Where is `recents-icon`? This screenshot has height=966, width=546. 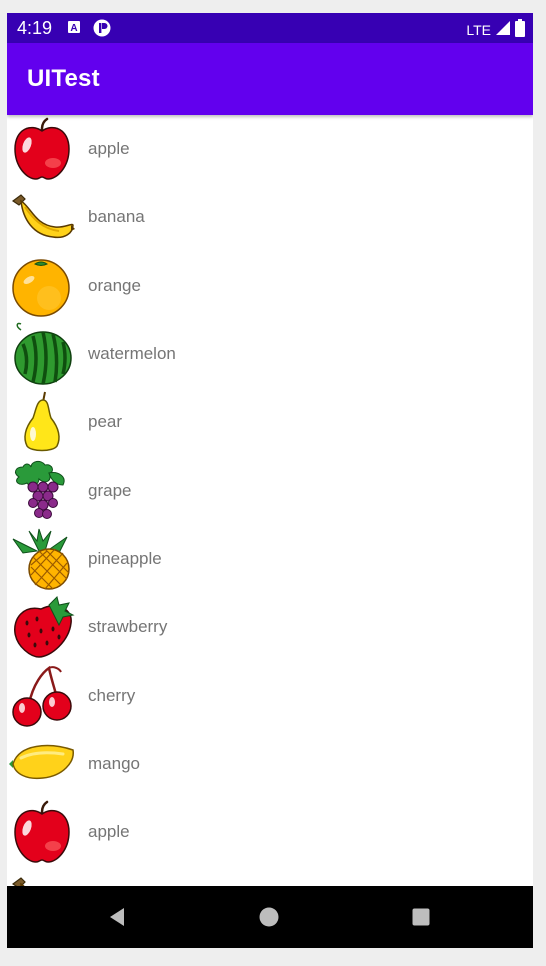 recents-icon is located at coordinates (421, 917).